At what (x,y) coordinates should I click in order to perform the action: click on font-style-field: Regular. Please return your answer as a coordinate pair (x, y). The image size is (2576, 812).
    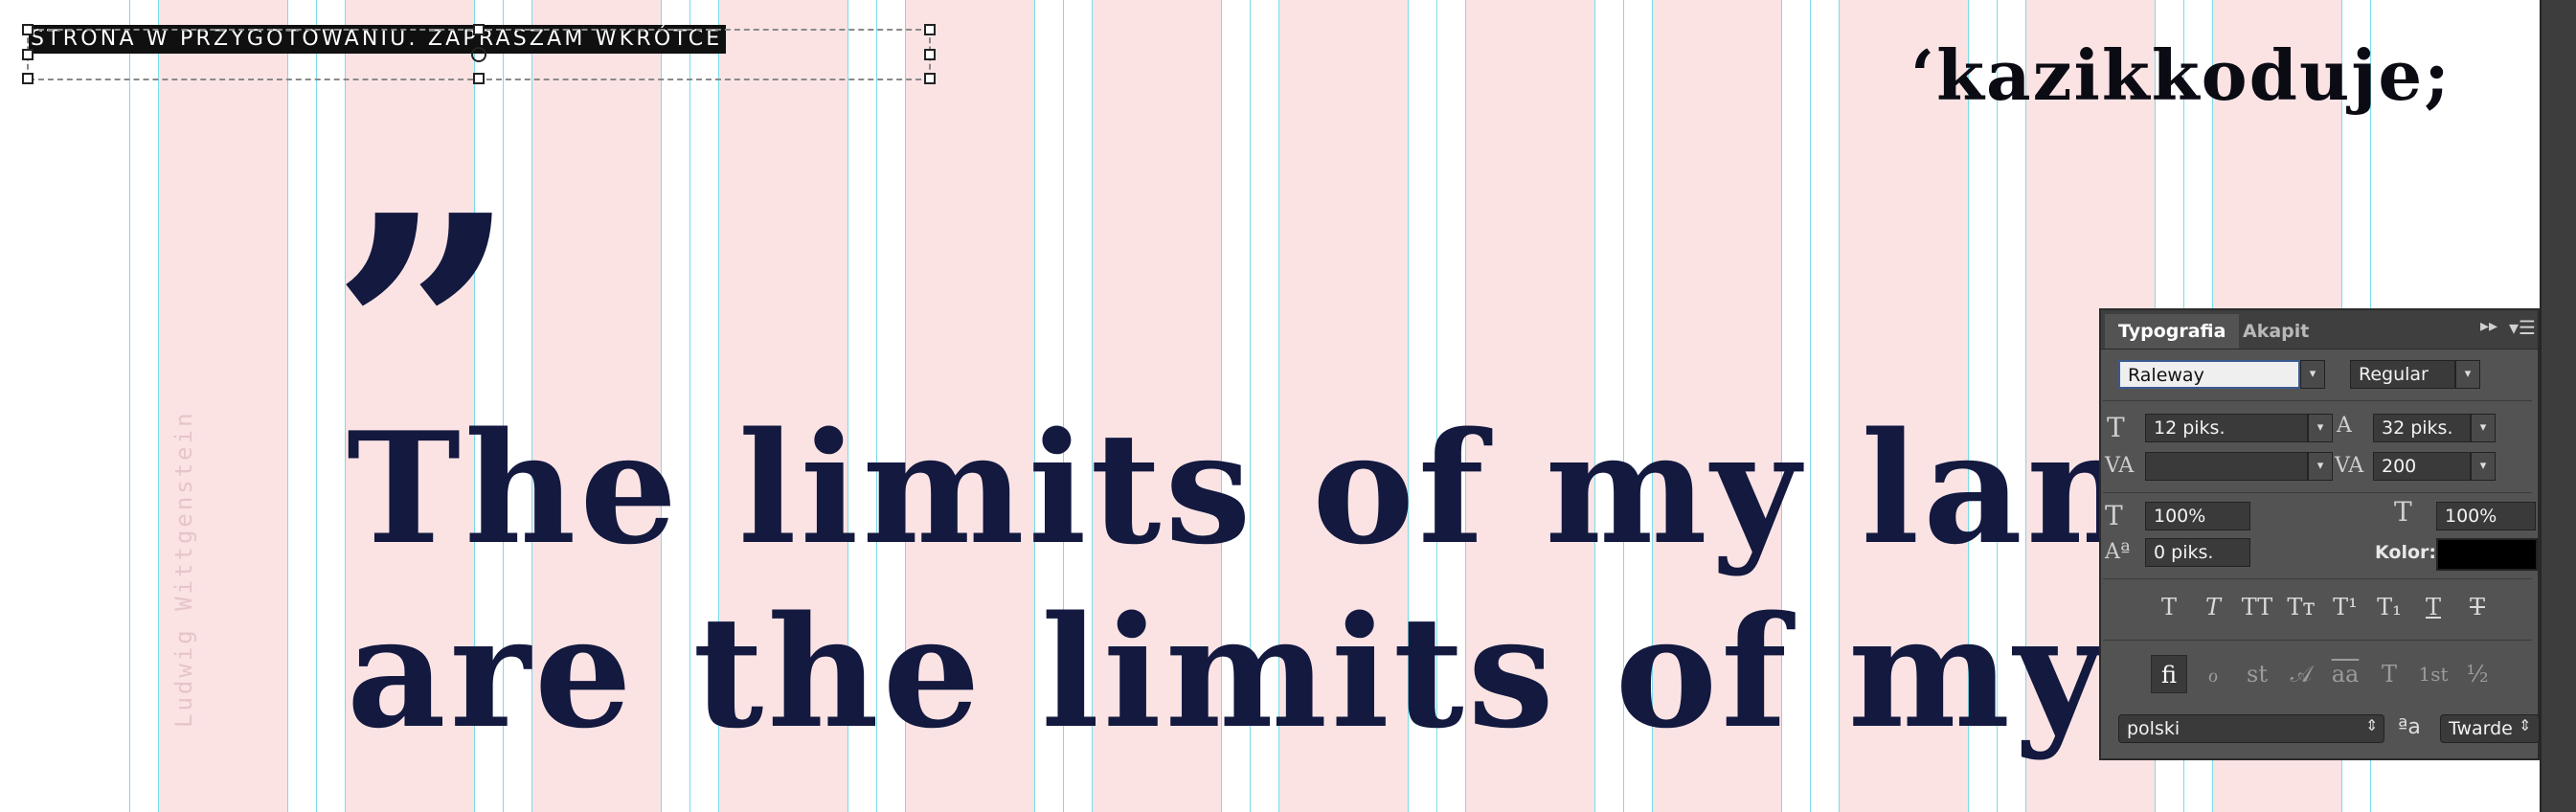
    Looking at the image, I should click on (2402, 374).